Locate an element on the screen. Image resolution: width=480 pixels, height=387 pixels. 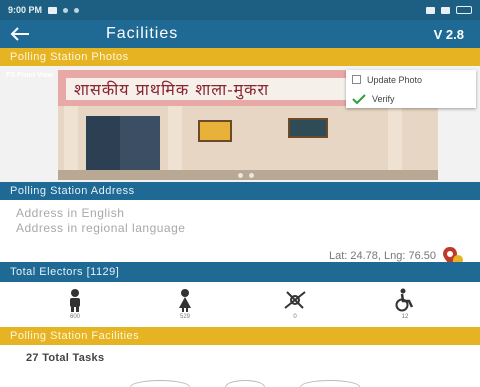
app-bar: Facilities V 2.8 is located at coordinates (240, 34).